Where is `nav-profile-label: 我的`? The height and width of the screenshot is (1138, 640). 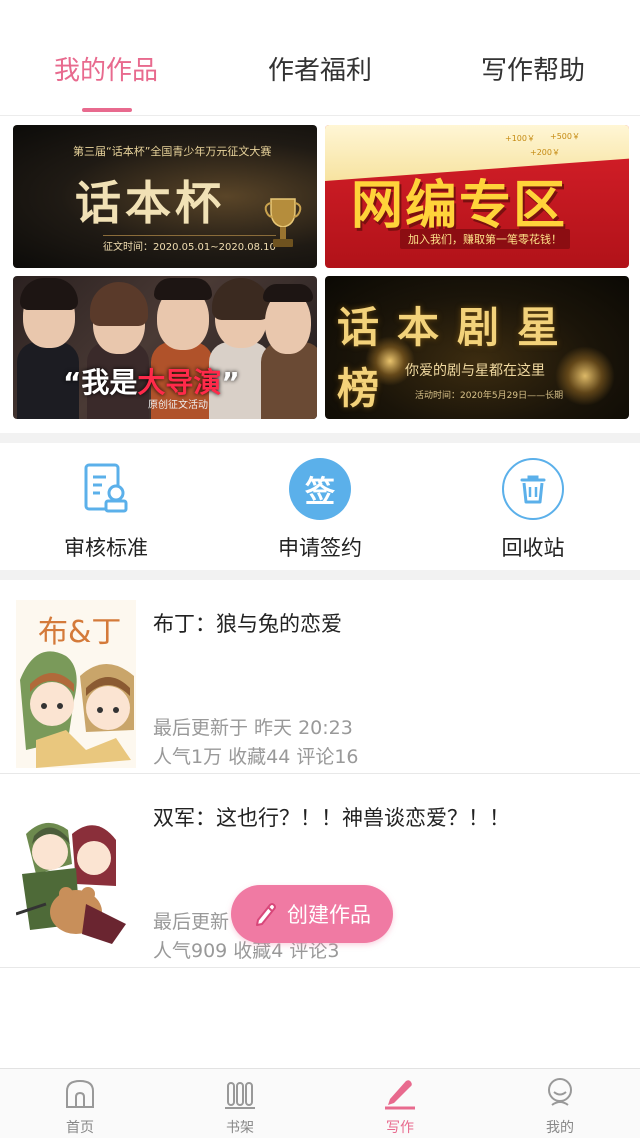 nav-profile-label: 我的 is located at coordinates (560, 1128).